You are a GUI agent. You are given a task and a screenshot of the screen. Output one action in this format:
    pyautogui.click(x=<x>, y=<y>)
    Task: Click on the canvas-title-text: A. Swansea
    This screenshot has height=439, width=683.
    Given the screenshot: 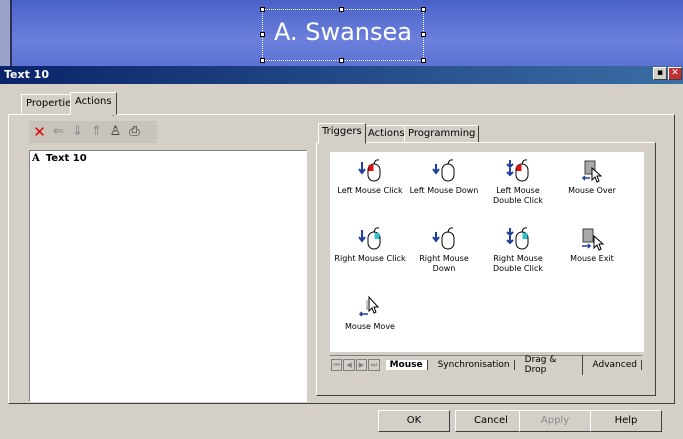 What is the action you would take?
    pyautogui.click(x=342, y=32)
    